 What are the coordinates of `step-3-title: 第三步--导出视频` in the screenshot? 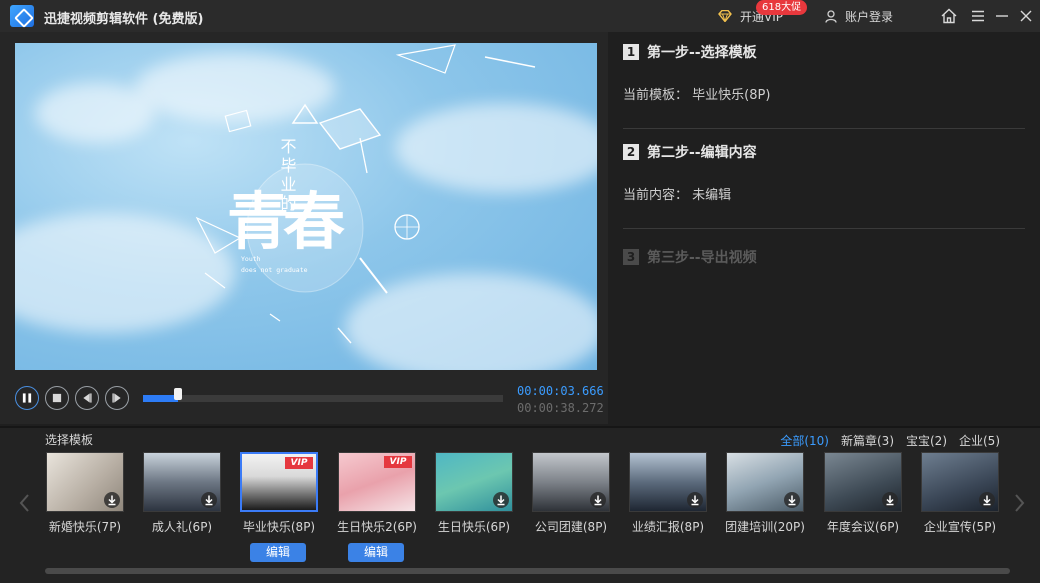 It's located at (702, 258).